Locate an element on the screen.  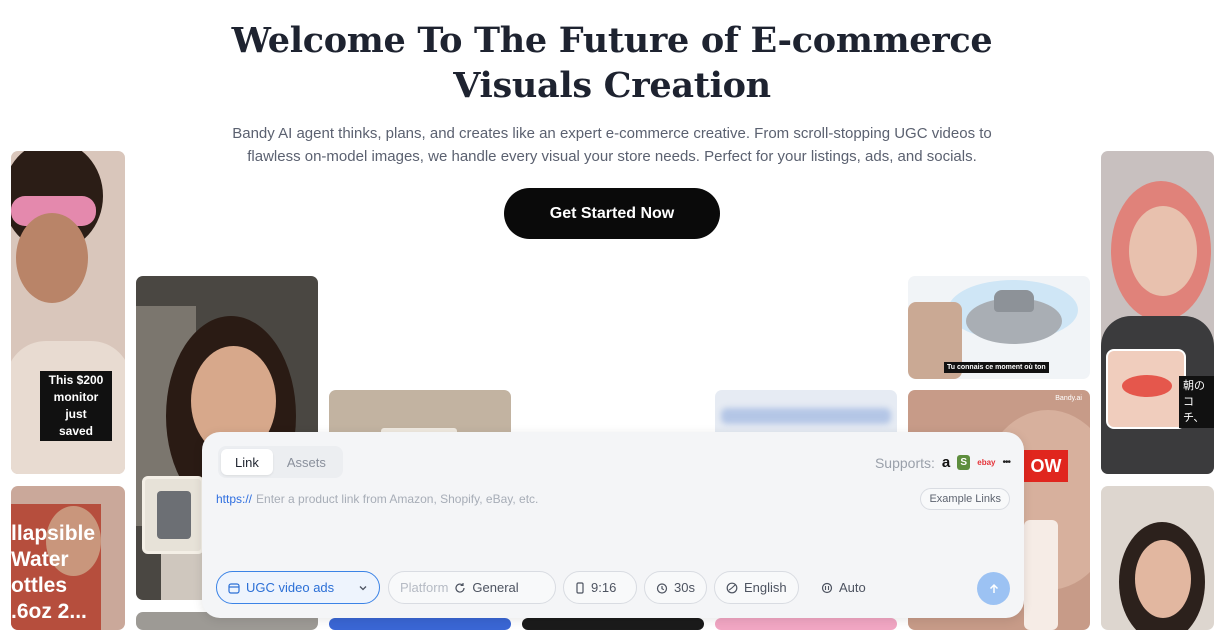
shopify-icon: S is located at coordinates (964, 462).